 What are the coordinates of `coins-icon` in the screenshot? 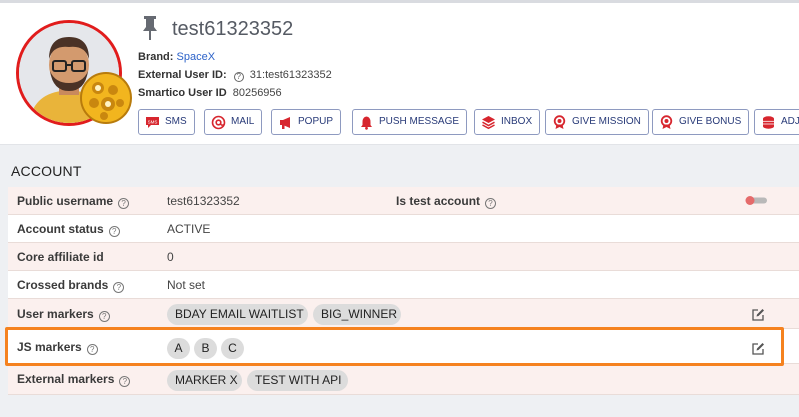 It's located at (768, 122).